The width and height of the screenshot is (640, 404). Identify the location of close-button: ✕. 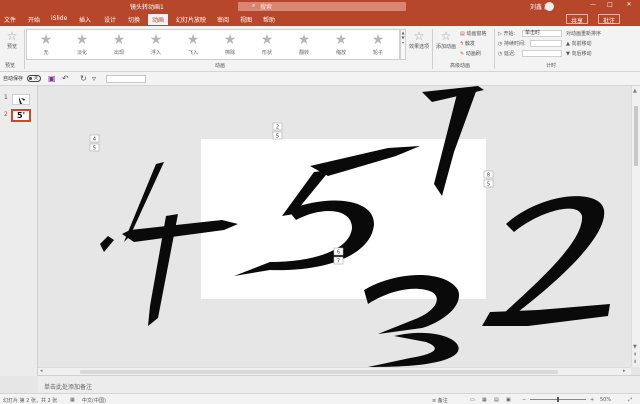
(629, 4).